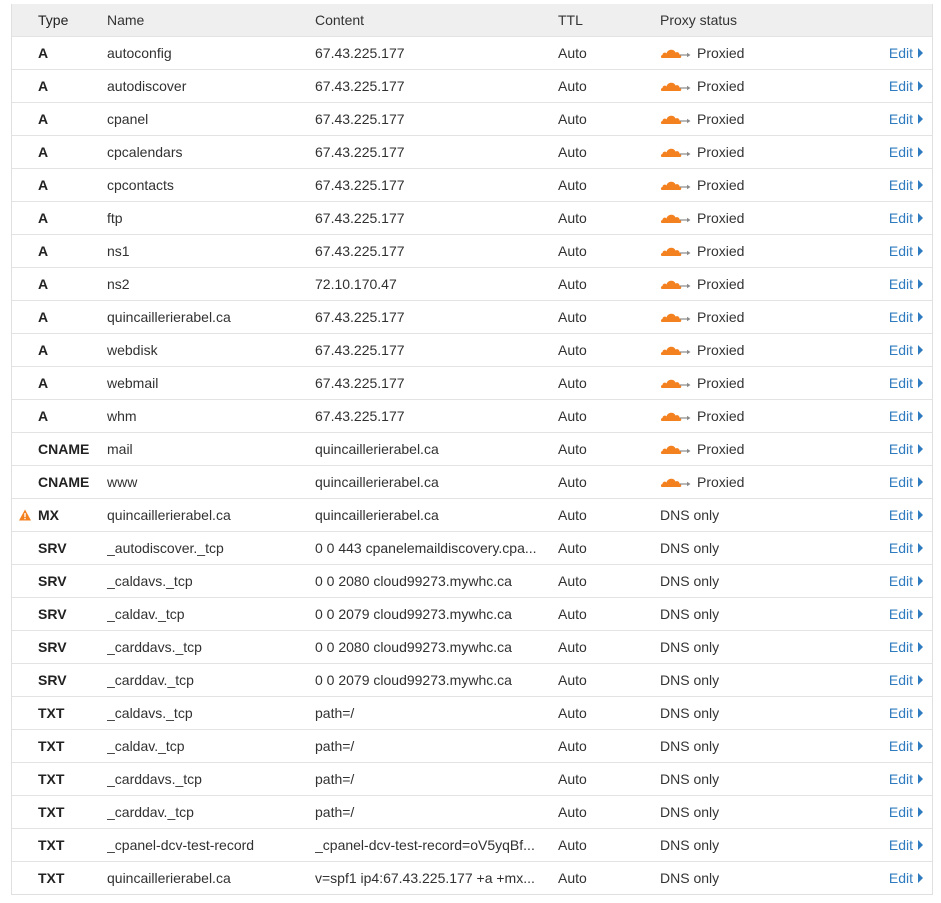 The width and height of the screenshot is (941, 903). What do you see at coordinates (472, 118) in the screenshot?
I see `table-row: Acpanel 67.43.225.177 Auto Proxied Edit` at bounding box center [472, 118].